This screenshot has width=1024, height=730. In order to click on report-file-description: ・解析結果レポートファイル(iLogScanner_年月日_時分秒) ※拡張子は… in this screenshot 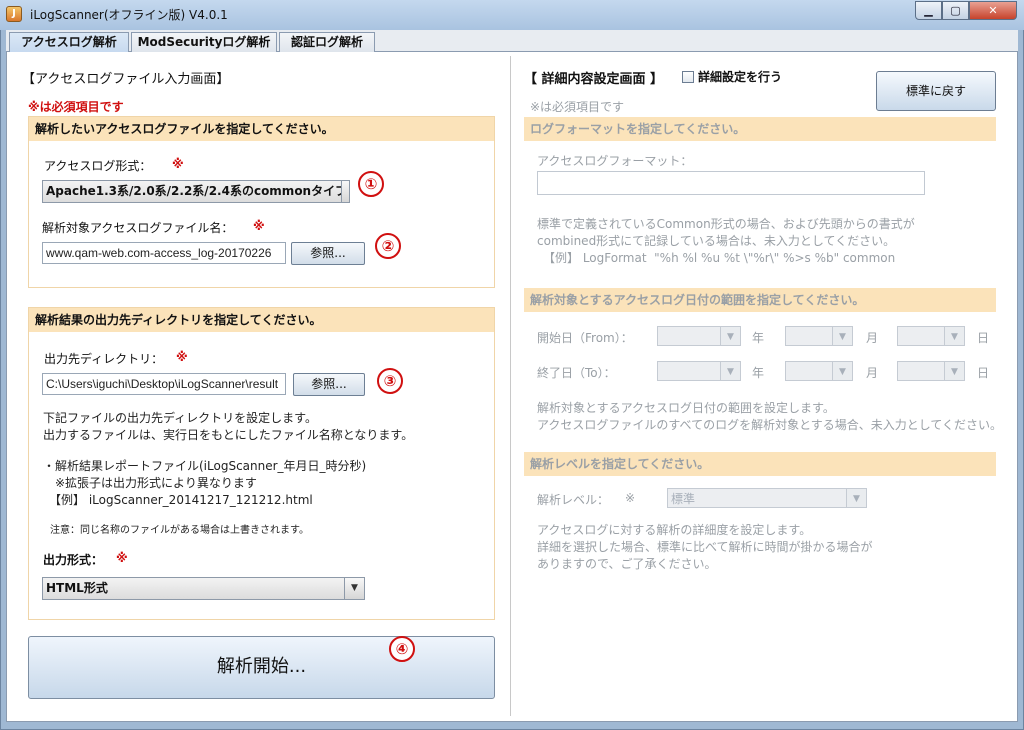, I will do `click(205, 483)`.